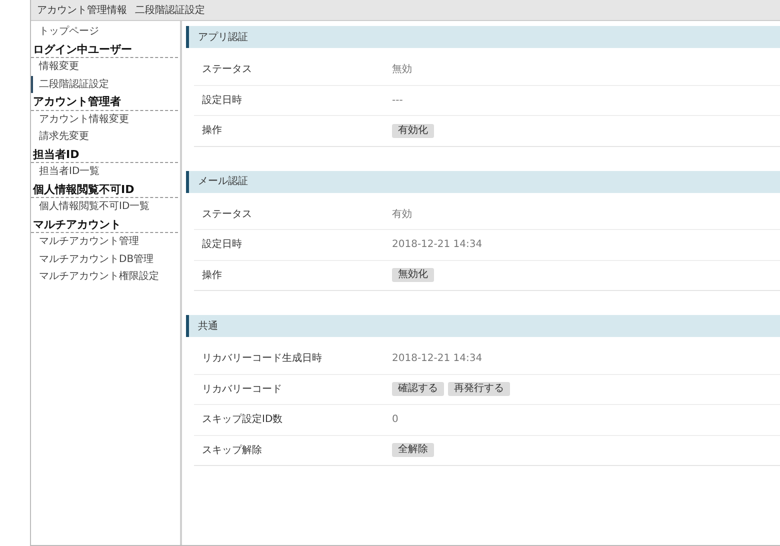  Describe the element at coordinates (82, 11) in the screenshot. I see `header-title: アカウント管理情報` at that location.